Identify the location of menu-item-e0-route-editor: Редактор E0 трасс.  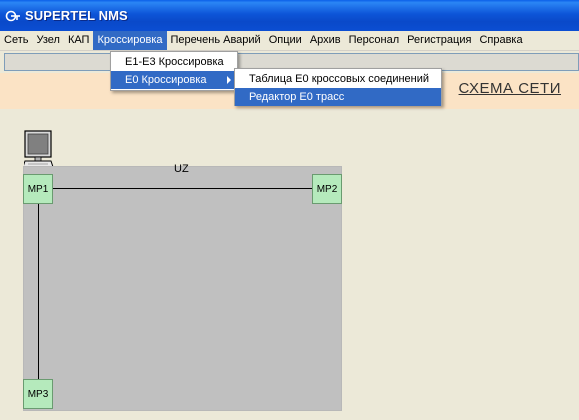
(338, 97).